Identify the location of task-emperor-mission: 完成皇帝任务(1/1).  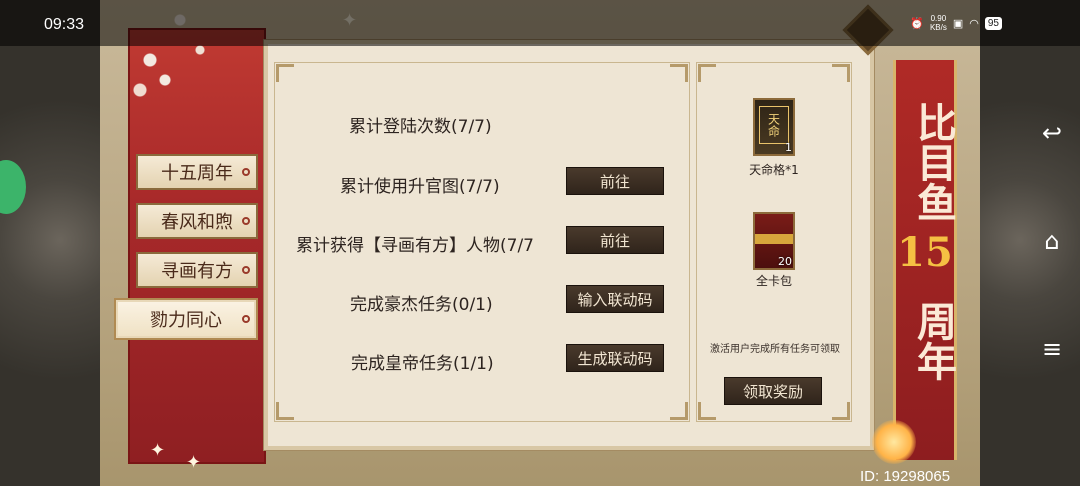
(422, 364).